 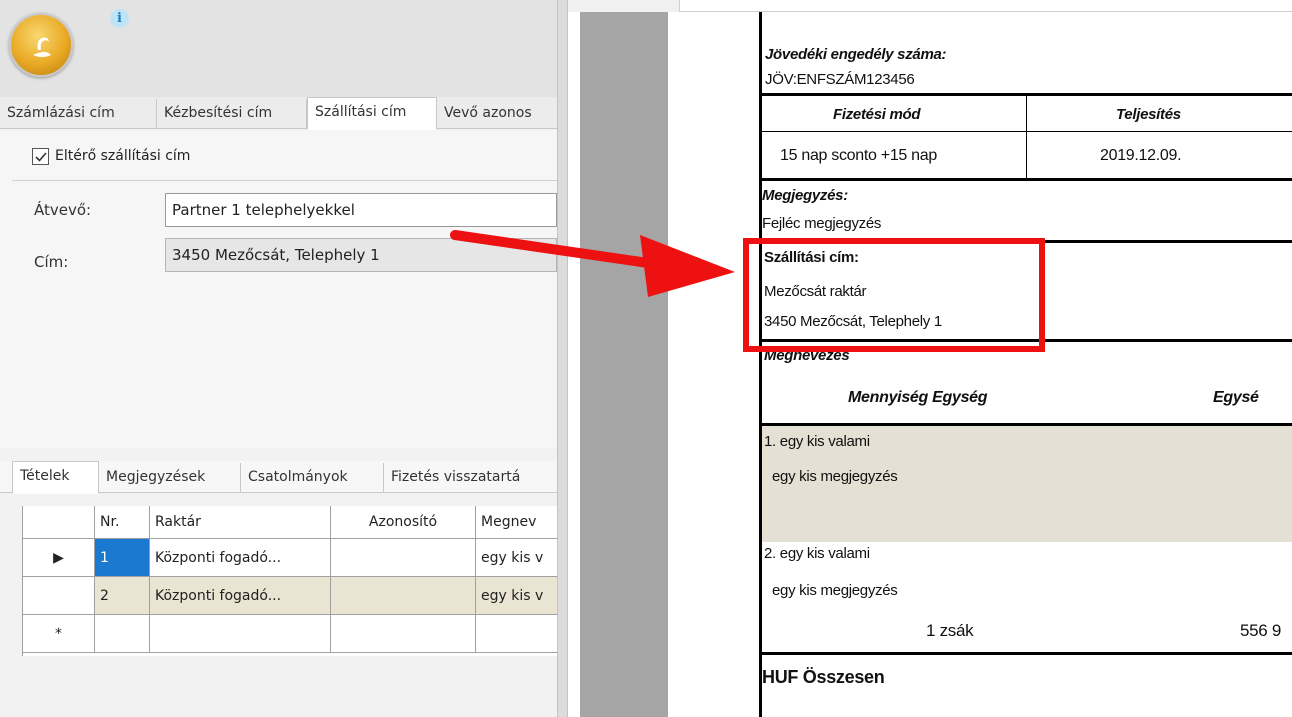 I want to click on column-divider, so click(x=1026, y=135).